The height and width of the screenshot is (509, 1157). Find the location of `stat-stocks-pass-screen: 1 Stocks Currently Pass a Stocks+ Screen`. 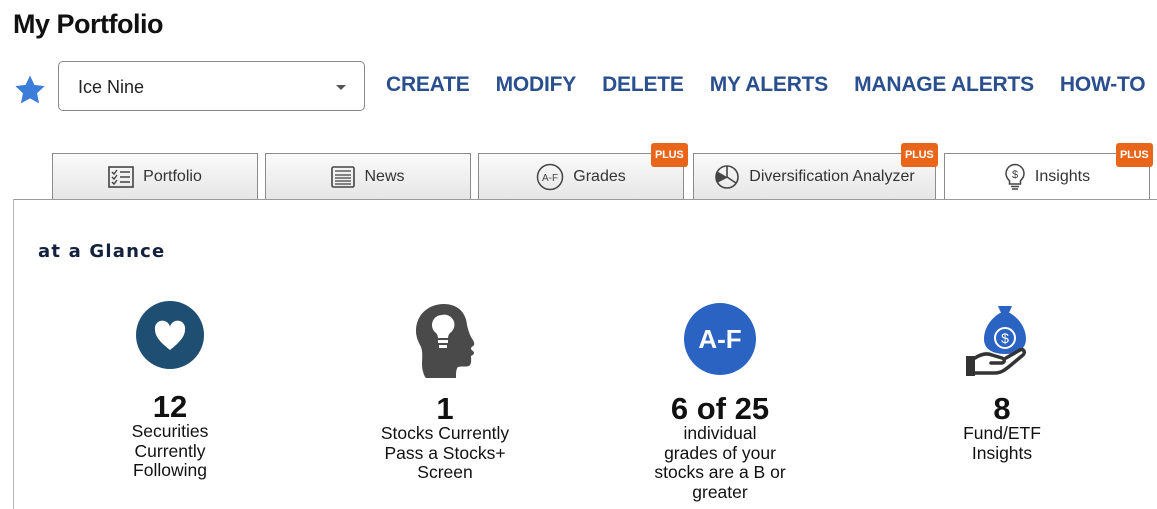

stat-stocks-pass-screen: 1 Stocks Currently Pass a Stocks+ Screen is located at coordinates (445, 392).